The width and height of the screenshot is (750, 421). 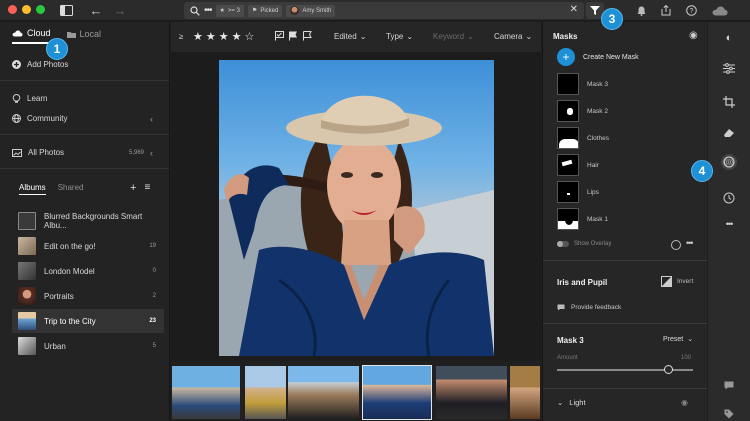 What do you see at coordinates (563, 244) in the screenshot?
I see `toggle-switch` at bounding box center [563, 244].